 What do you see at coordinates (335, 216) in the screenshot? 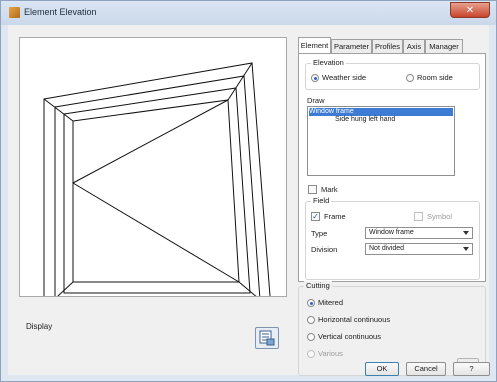
I see `frame-label: Frame` at bounding box center [335, 216].